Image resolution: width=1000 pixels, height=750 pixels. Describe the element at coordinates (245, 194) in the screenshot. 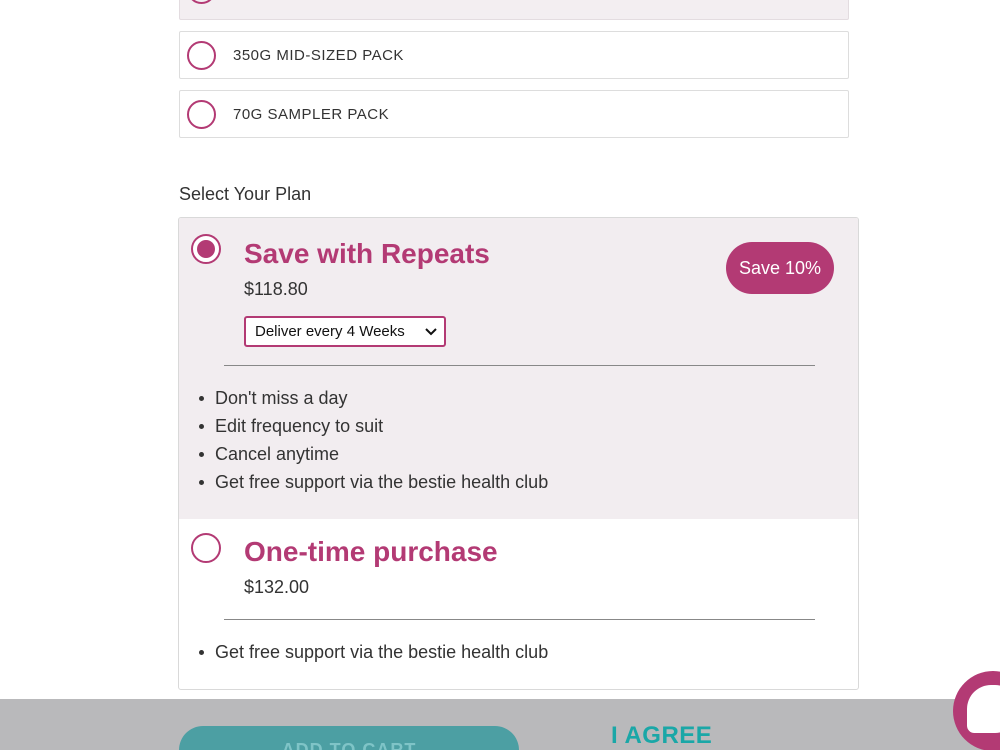

I see `plan-section-title: Select Your Plan` at that location.